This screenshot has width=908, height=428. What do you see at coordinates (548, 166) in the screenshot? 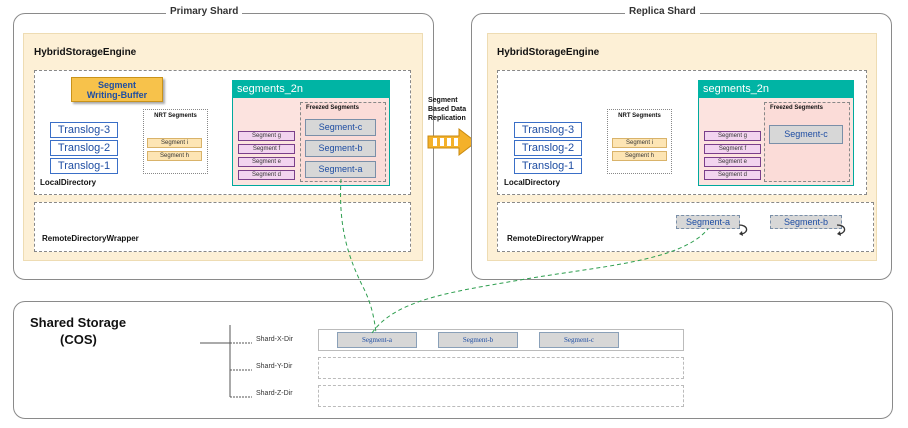
I see `replica-translog-1: Translog-1` at bounding box center [548, 166].